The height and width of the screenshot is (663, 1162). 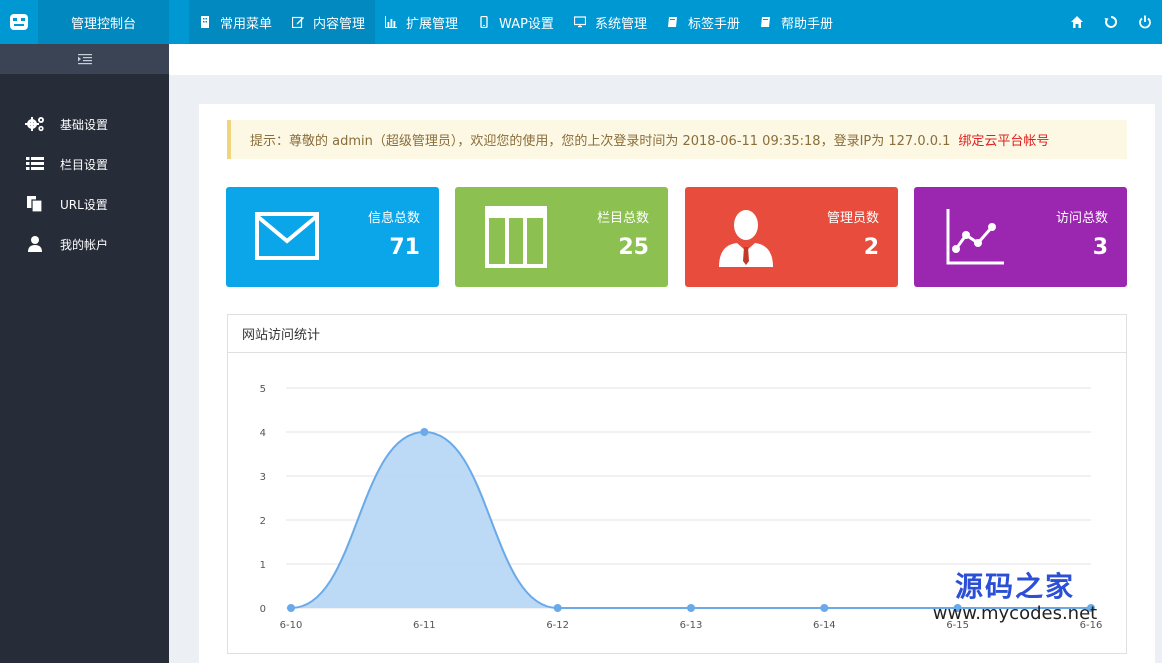 I want to click on stat-label: 访问总数, so click(x=1081, y=218).